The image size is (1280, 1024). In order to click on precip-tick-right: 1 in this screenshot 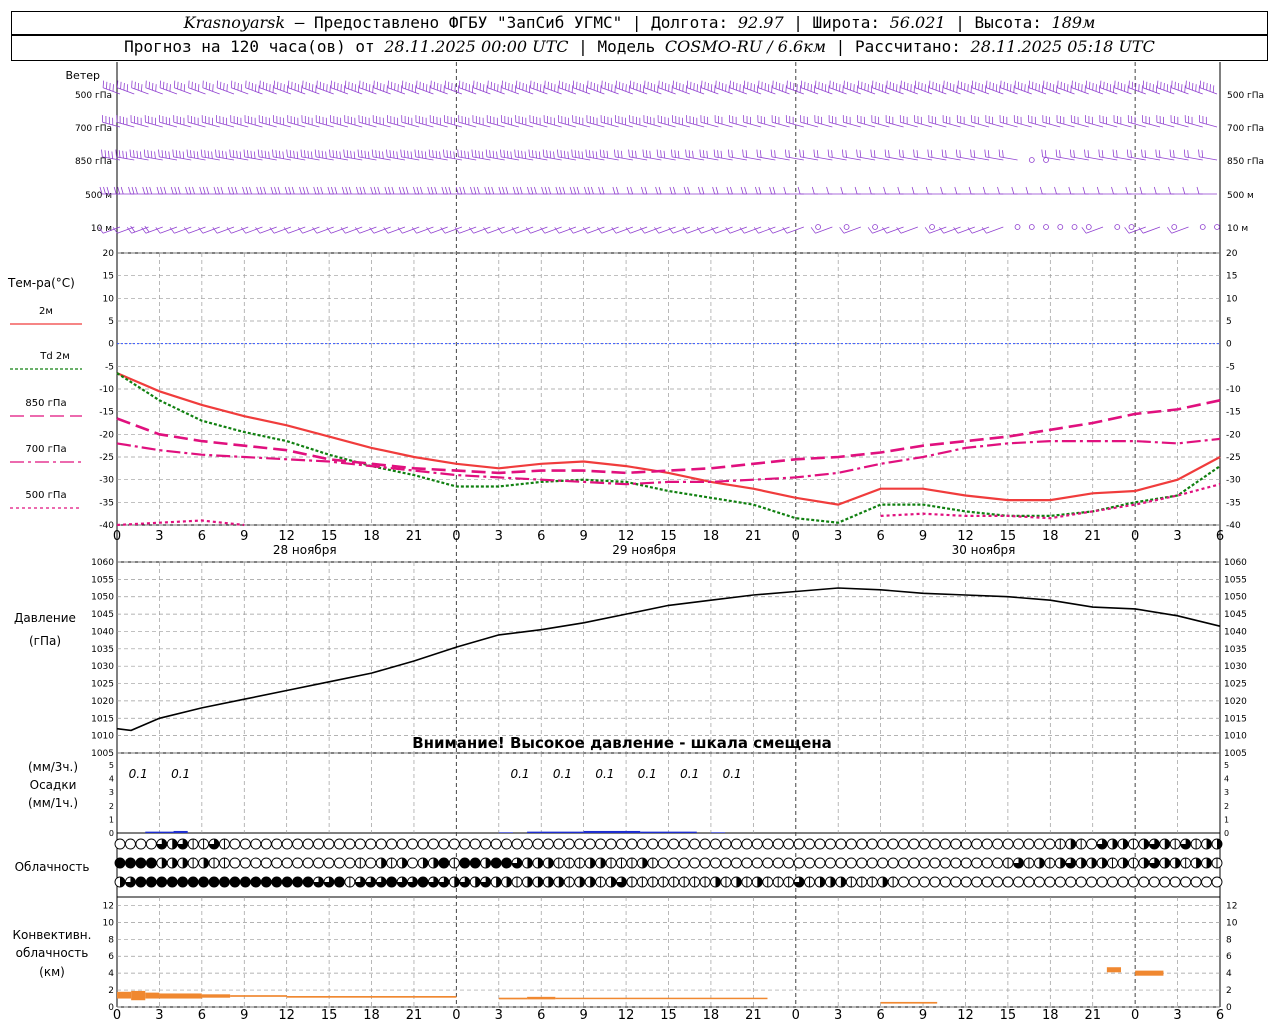, I will do `click(1226, 819)`.